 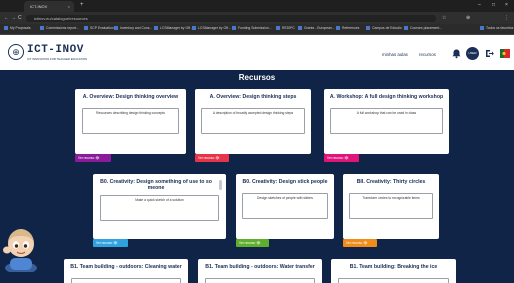 What do you see at coordinates (285, 28) in the screenshot?
I see `bookmark-item: REDIPC` at bounding box center [285, 28].